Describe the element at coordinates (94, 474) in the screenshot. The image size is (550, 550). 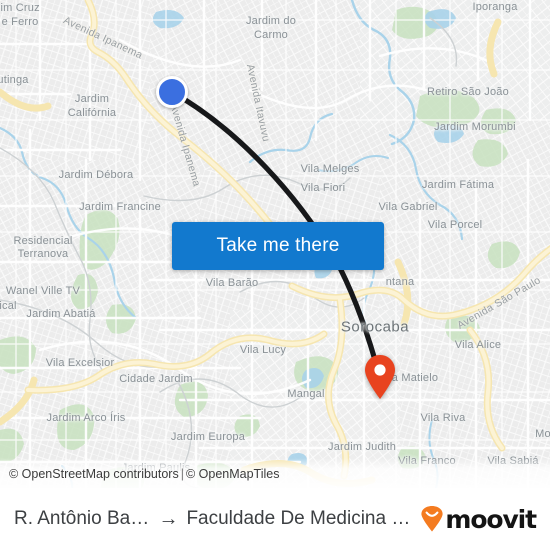
I see `osm-attribution: © OpenStreetMap contributors` at that location.